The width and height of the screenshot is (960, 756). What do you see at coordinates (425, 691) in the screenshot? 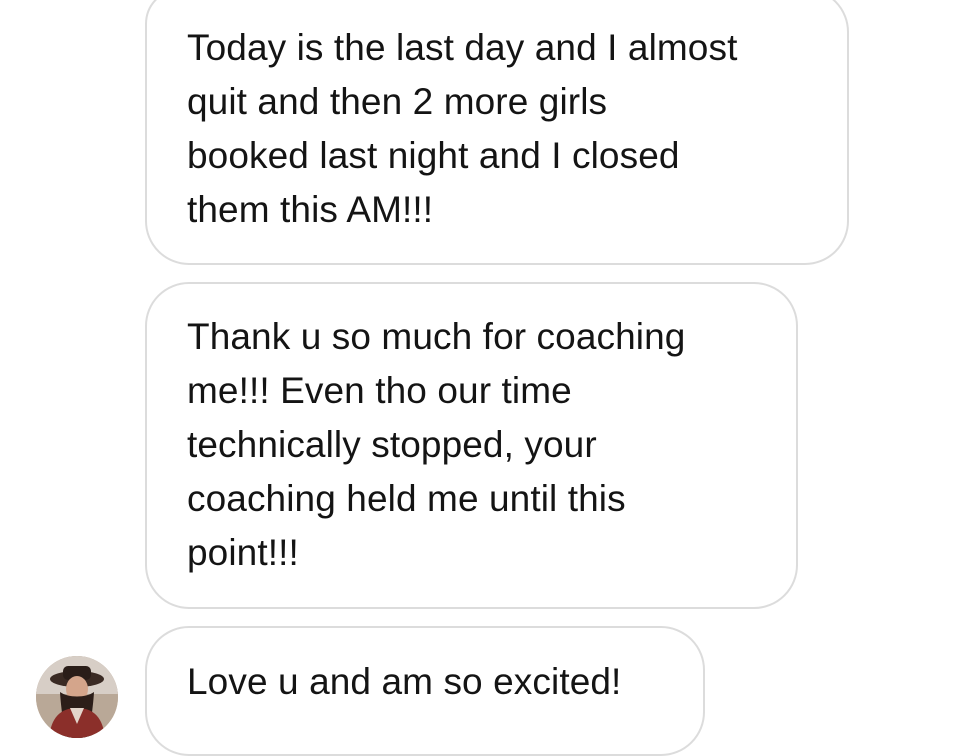
I see `message-bubble: Love u and am so excited!` at bounding box center [425, 691].